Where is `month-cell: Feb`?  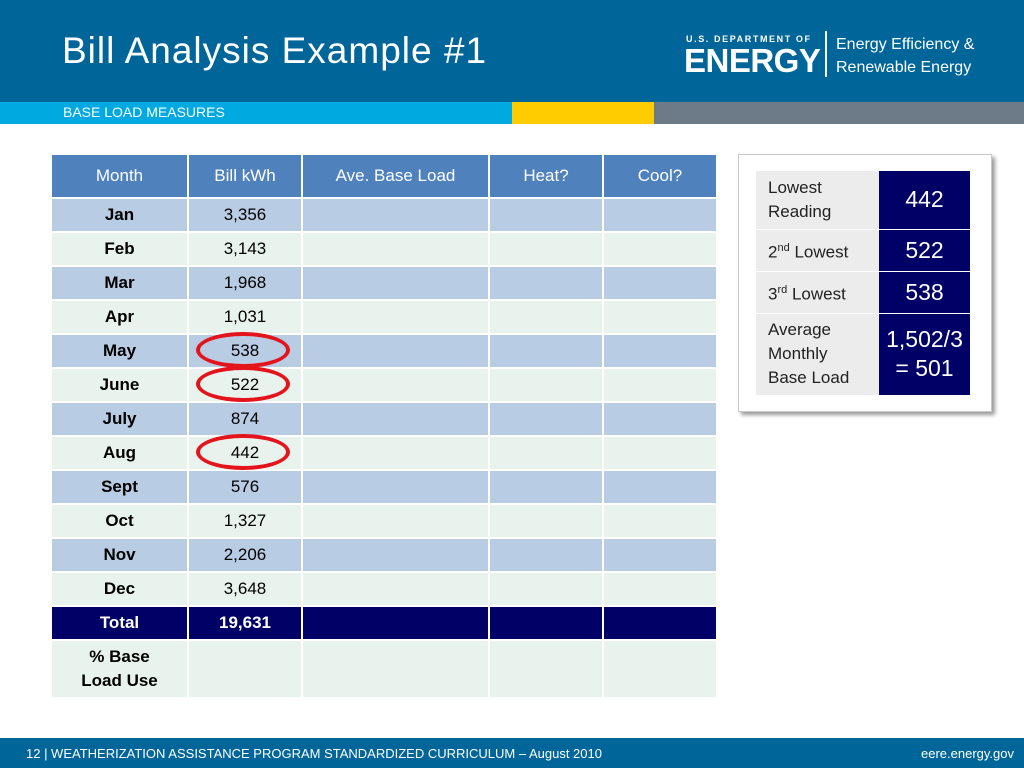
month-cell: Feb is located at coordinates (119, 249).